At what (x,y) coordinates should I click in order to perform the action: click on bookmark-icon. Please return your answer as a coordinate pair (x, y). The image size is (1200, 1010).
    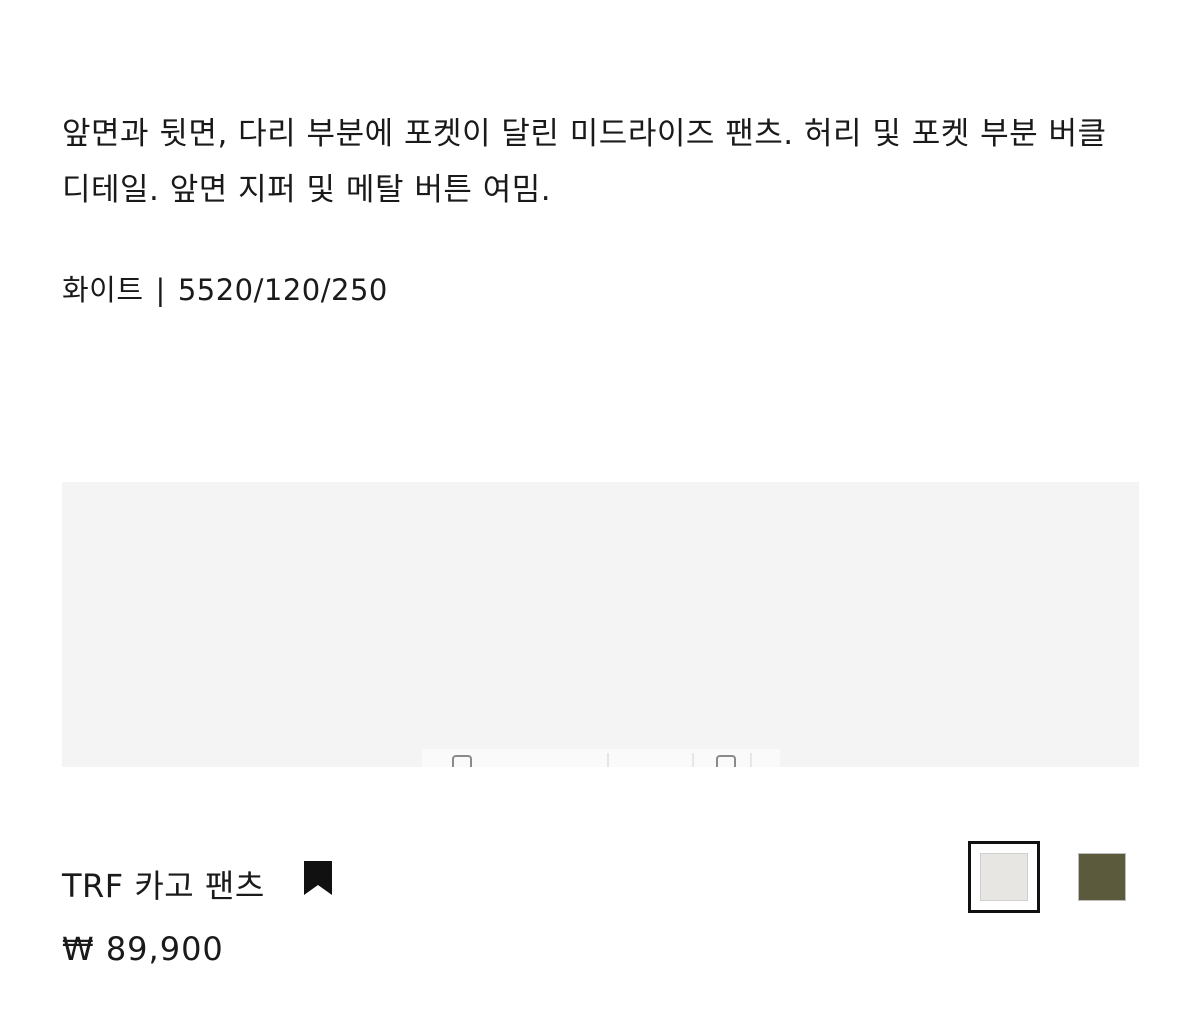
    Looking at the image, I should click on (318, 878).